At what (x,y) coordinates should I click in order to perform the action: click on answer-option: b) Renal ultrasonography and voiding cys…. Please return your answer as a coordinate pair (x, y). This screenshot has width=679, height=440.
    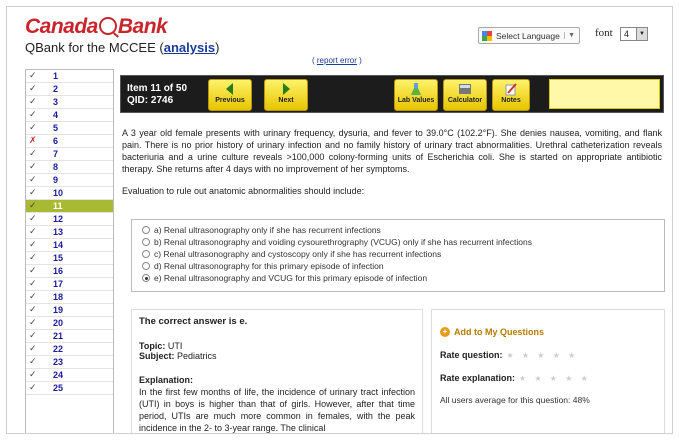
    Looking at the image, I should click on (398, 242).